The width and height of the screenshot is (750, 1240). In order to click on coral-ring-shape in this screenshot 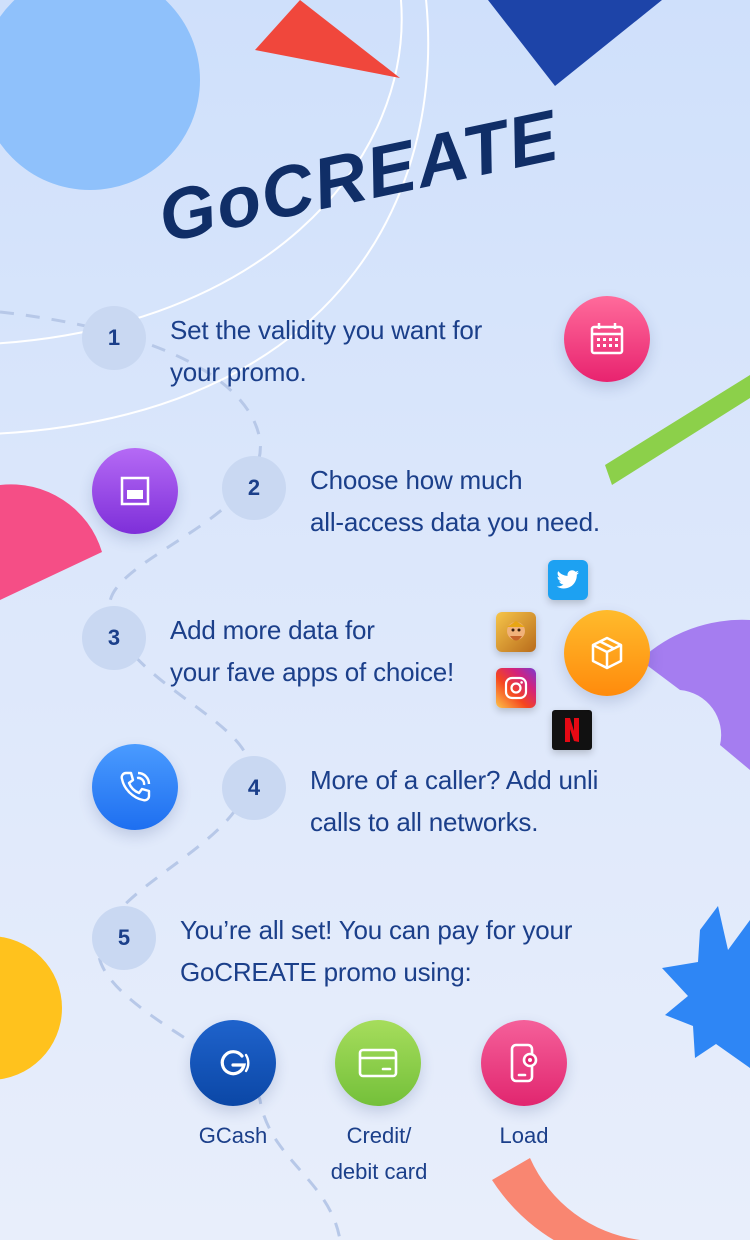, I will do `click(621, 1199)`.